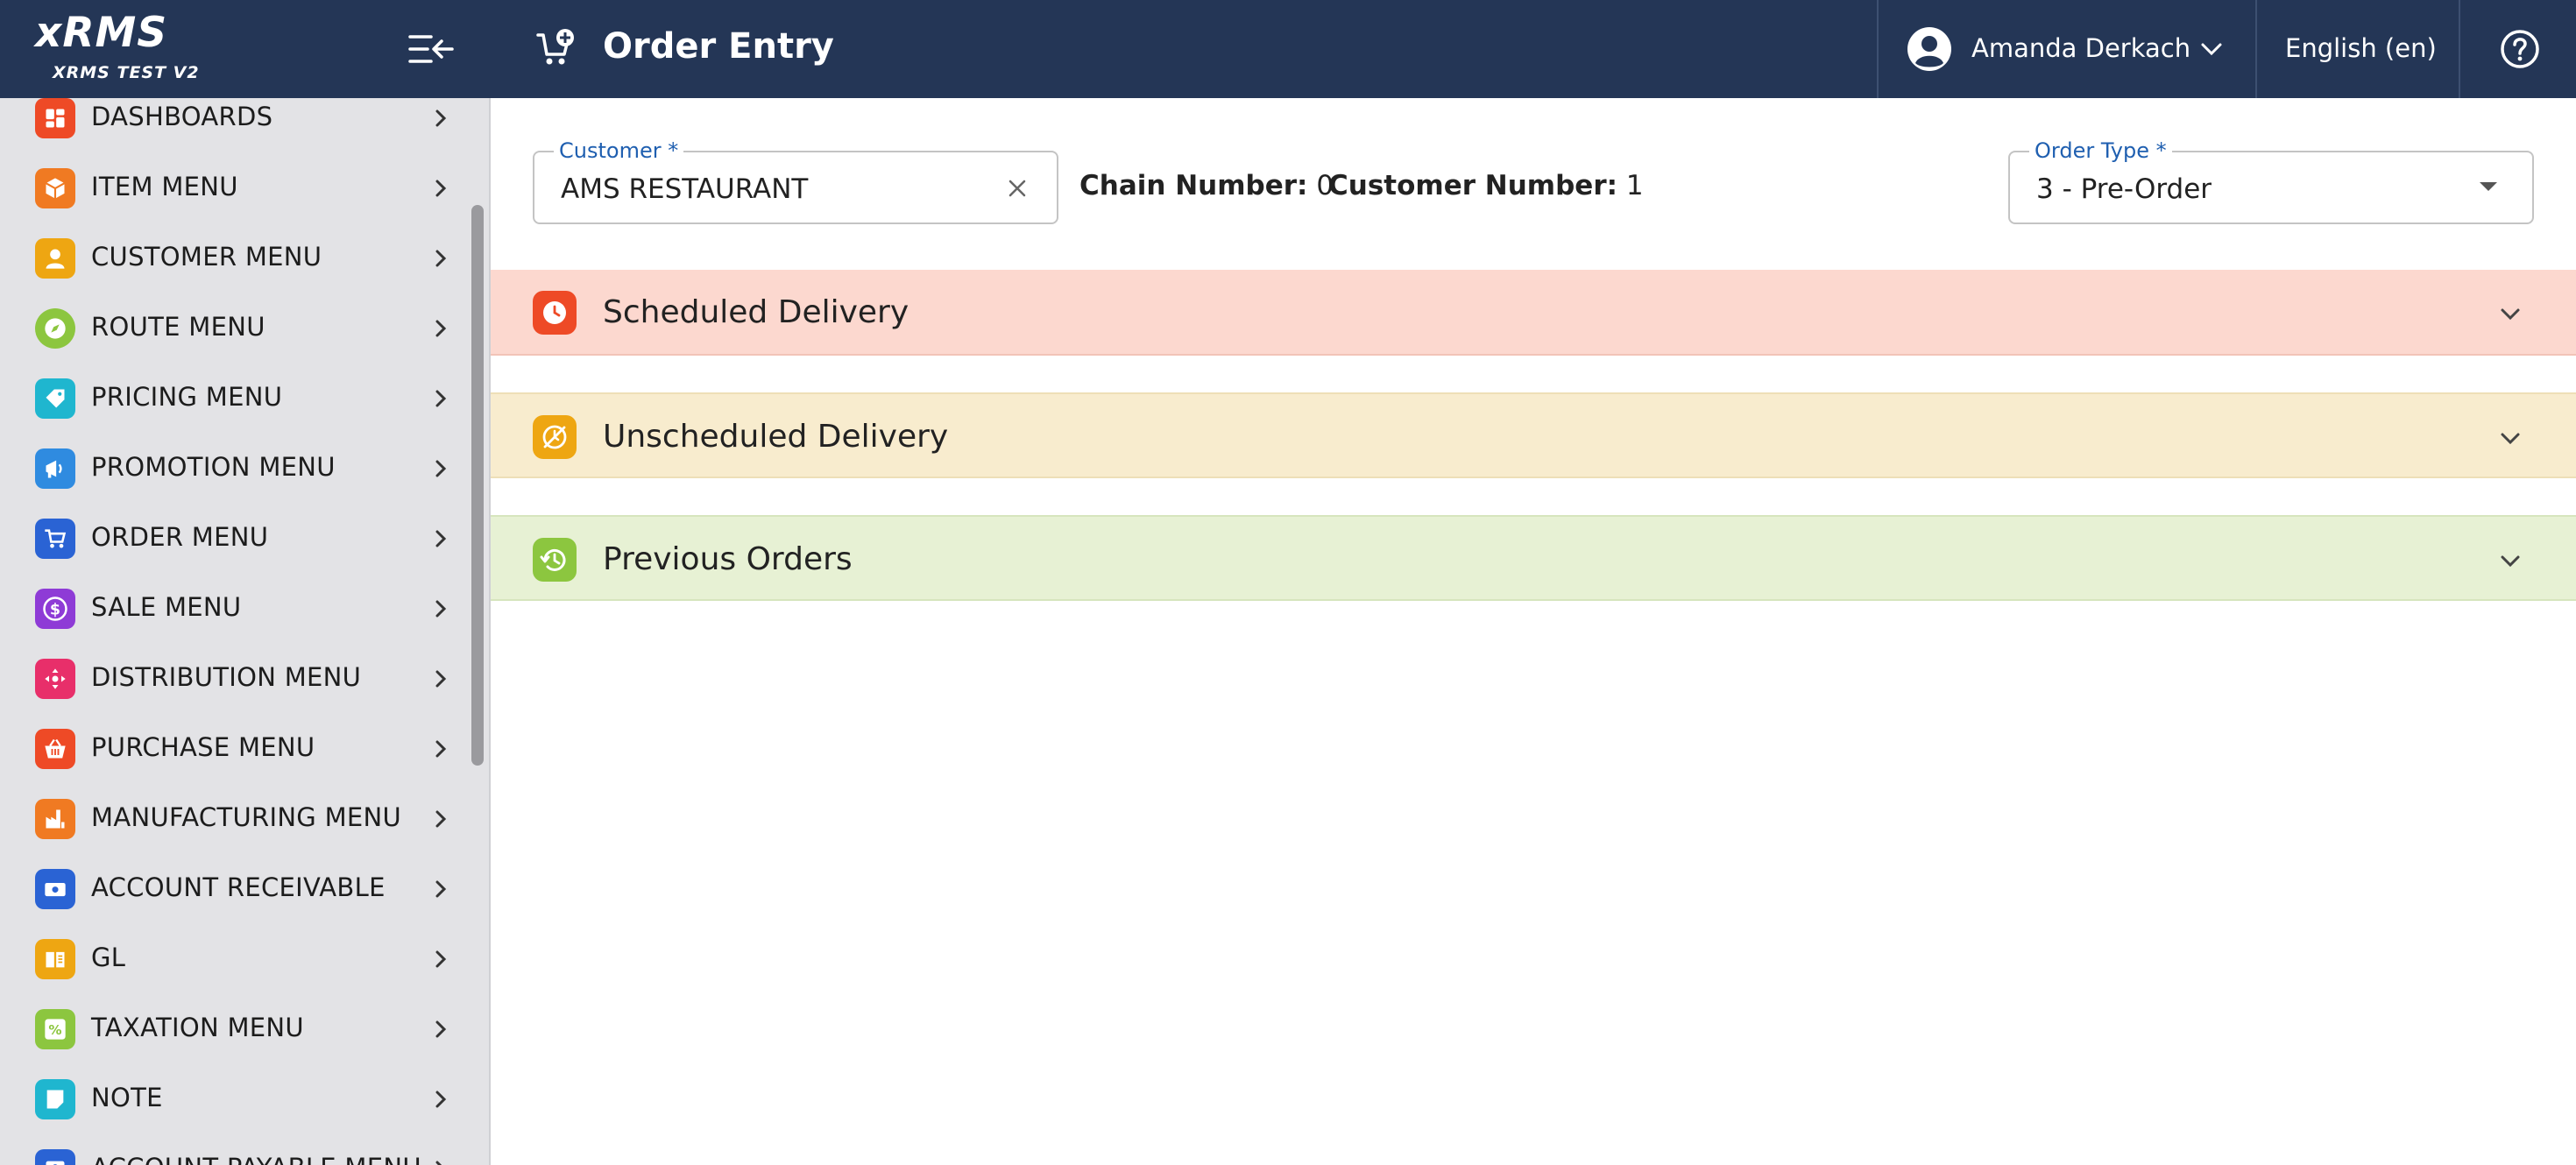 The height and width of the screenshot is (1165, 2576). What do you see at coordinates (684, 189) in the screenshot?
I see `customer-value: AMS RESTAURANT` at bounding box center [684, 189].